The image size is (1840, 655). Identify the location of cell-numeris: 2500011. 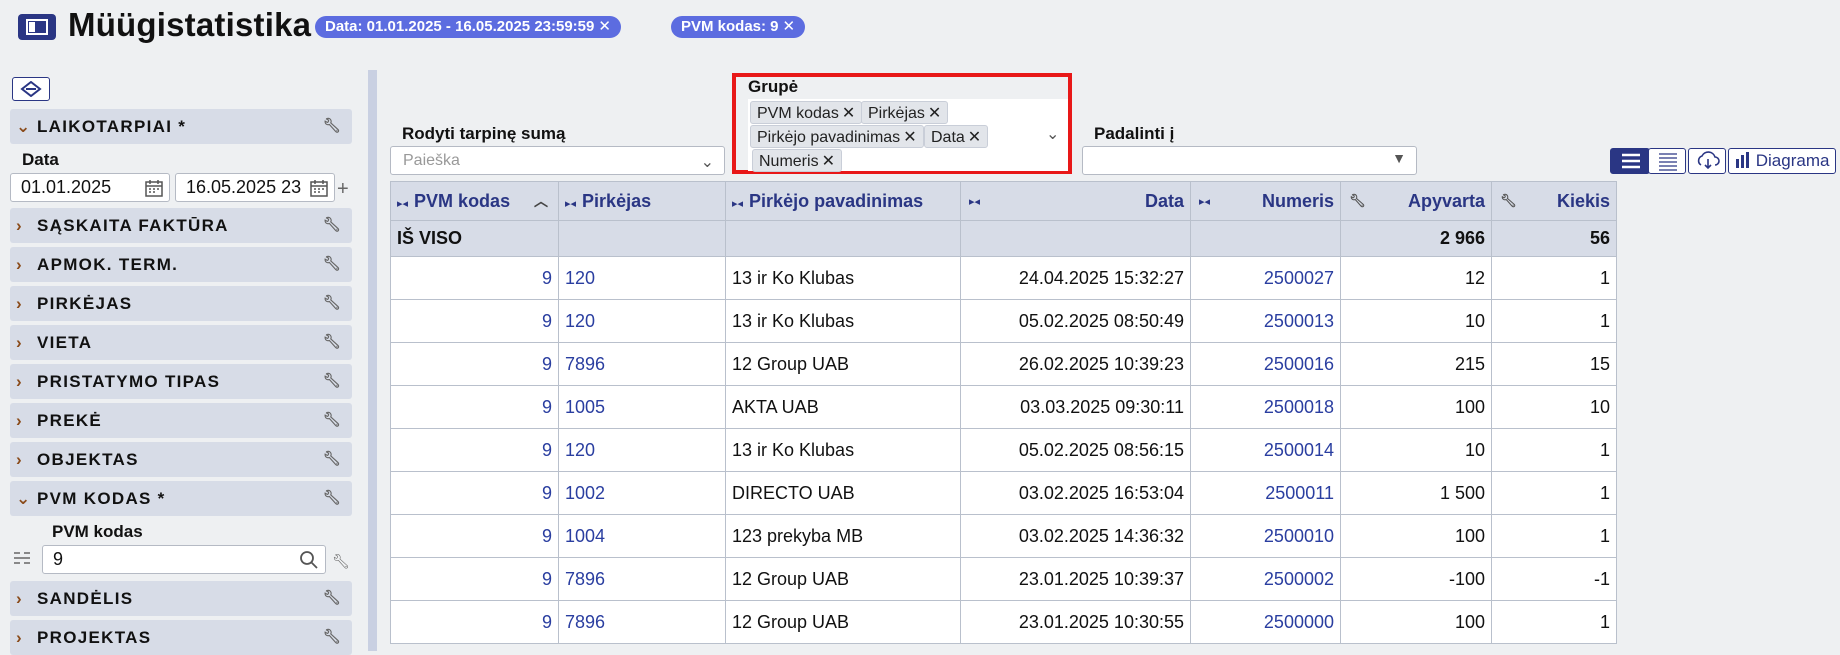
(1265, 493).